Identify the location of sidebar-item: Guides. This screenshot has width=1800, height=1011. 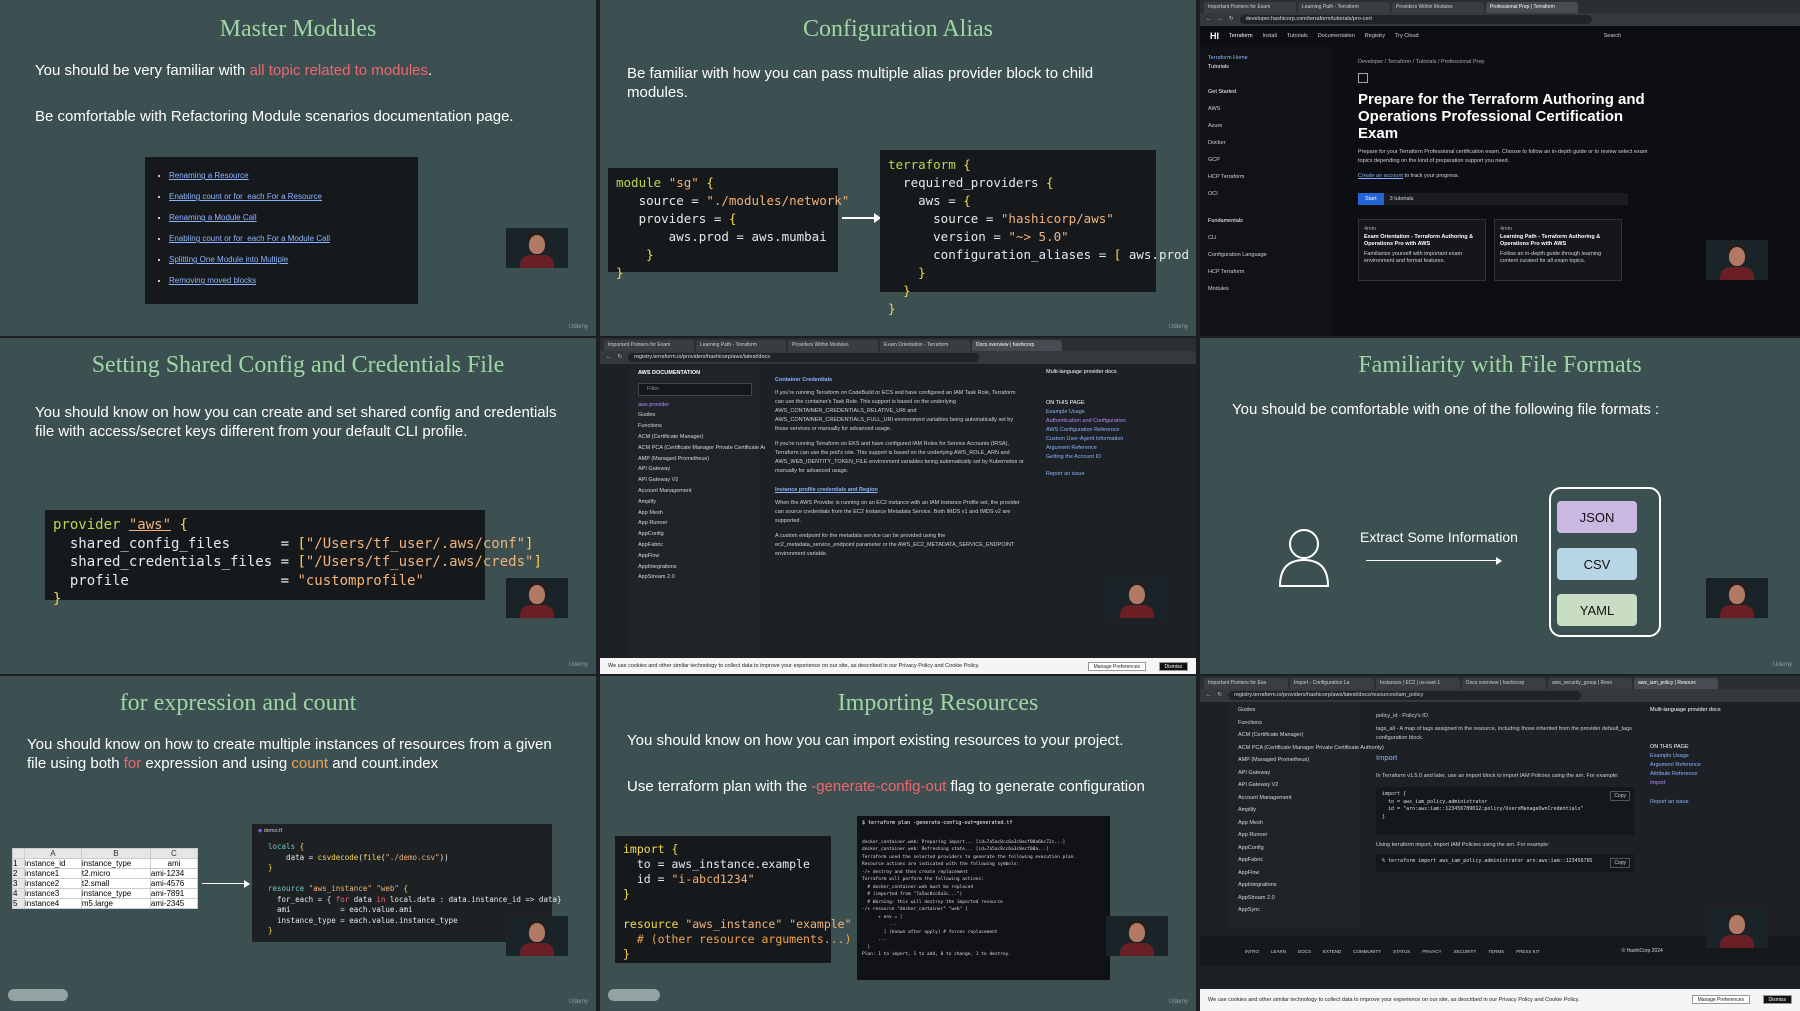
(1295, 710).